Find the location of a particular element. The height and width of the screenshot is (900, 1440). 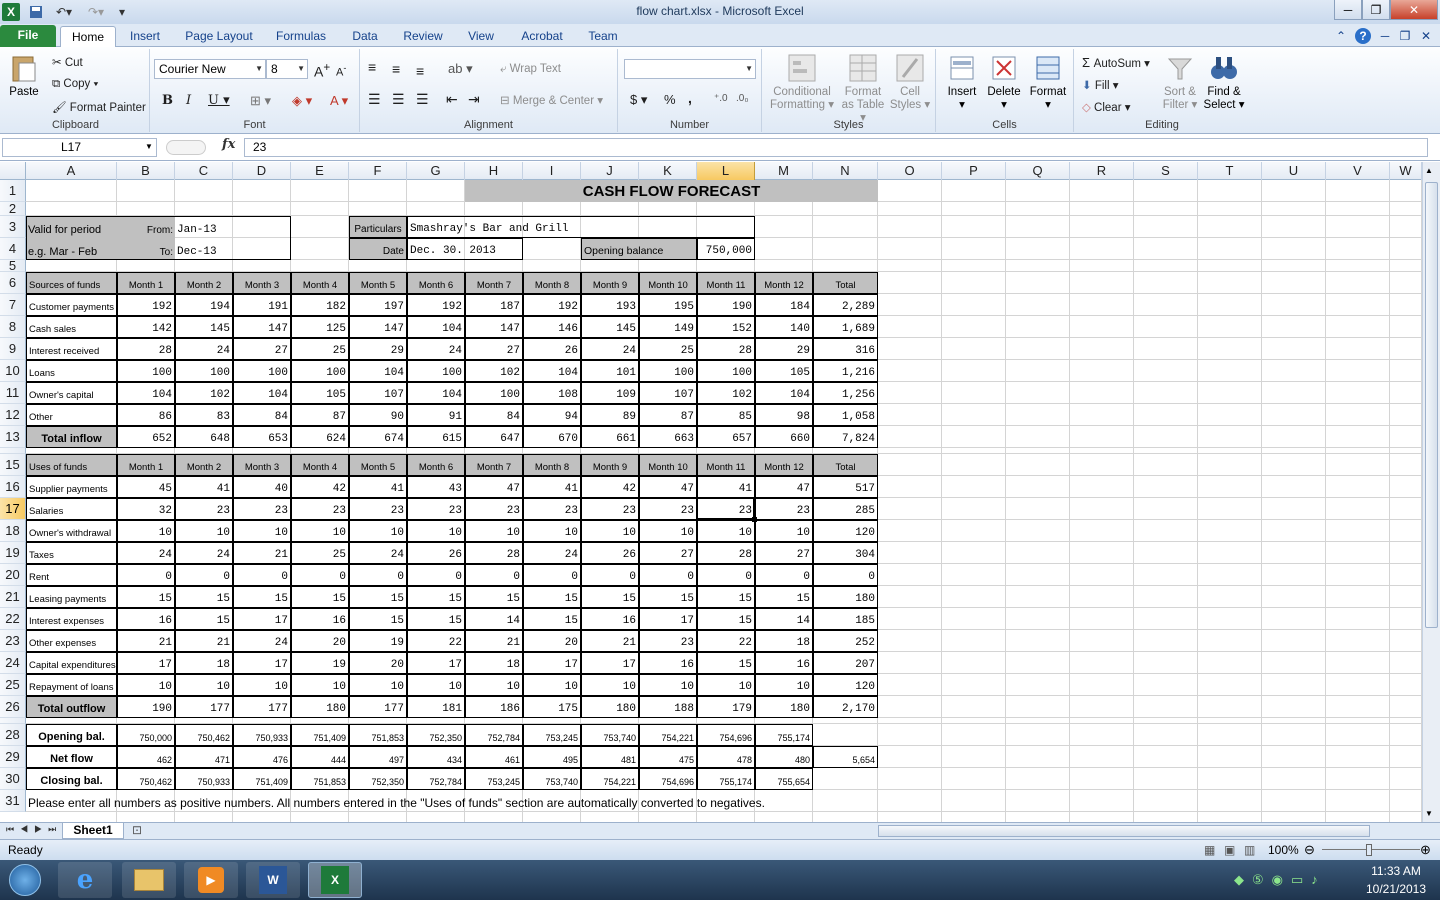

row-header-26: 26 is located at coordinates (13, 707).